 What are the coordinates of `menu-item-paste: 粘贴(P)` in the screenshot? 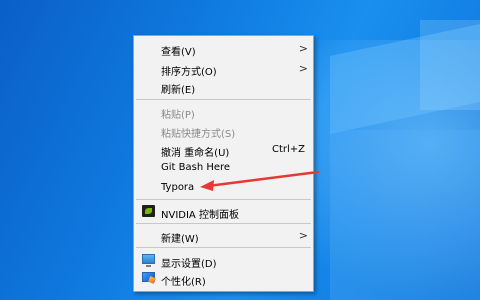 It's located at (223, 112).